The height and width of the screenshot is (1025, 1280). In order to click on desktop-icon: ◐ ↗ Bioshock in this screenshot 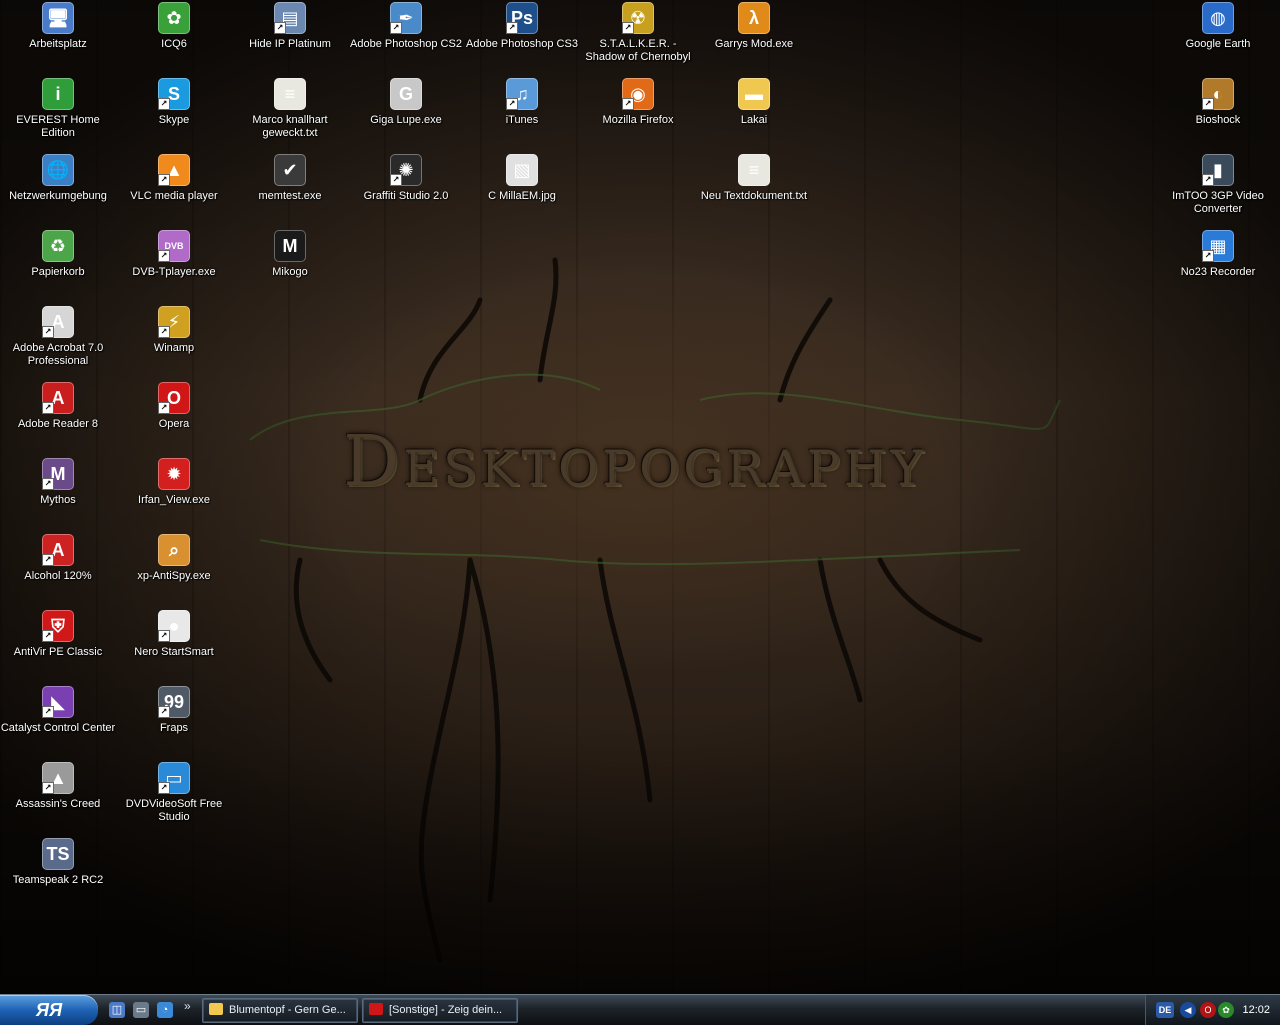, I will do `click(1218, 102)`.